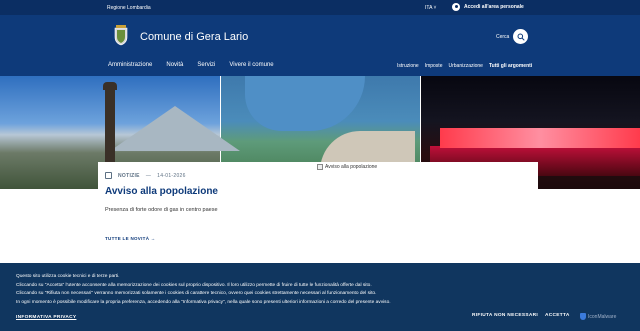 The width and height of the screenshot is (640, 331). What do you see at coordinates (583, 316) in the screenshot?
I see `shield-icon` at bounding box center [583, 316].